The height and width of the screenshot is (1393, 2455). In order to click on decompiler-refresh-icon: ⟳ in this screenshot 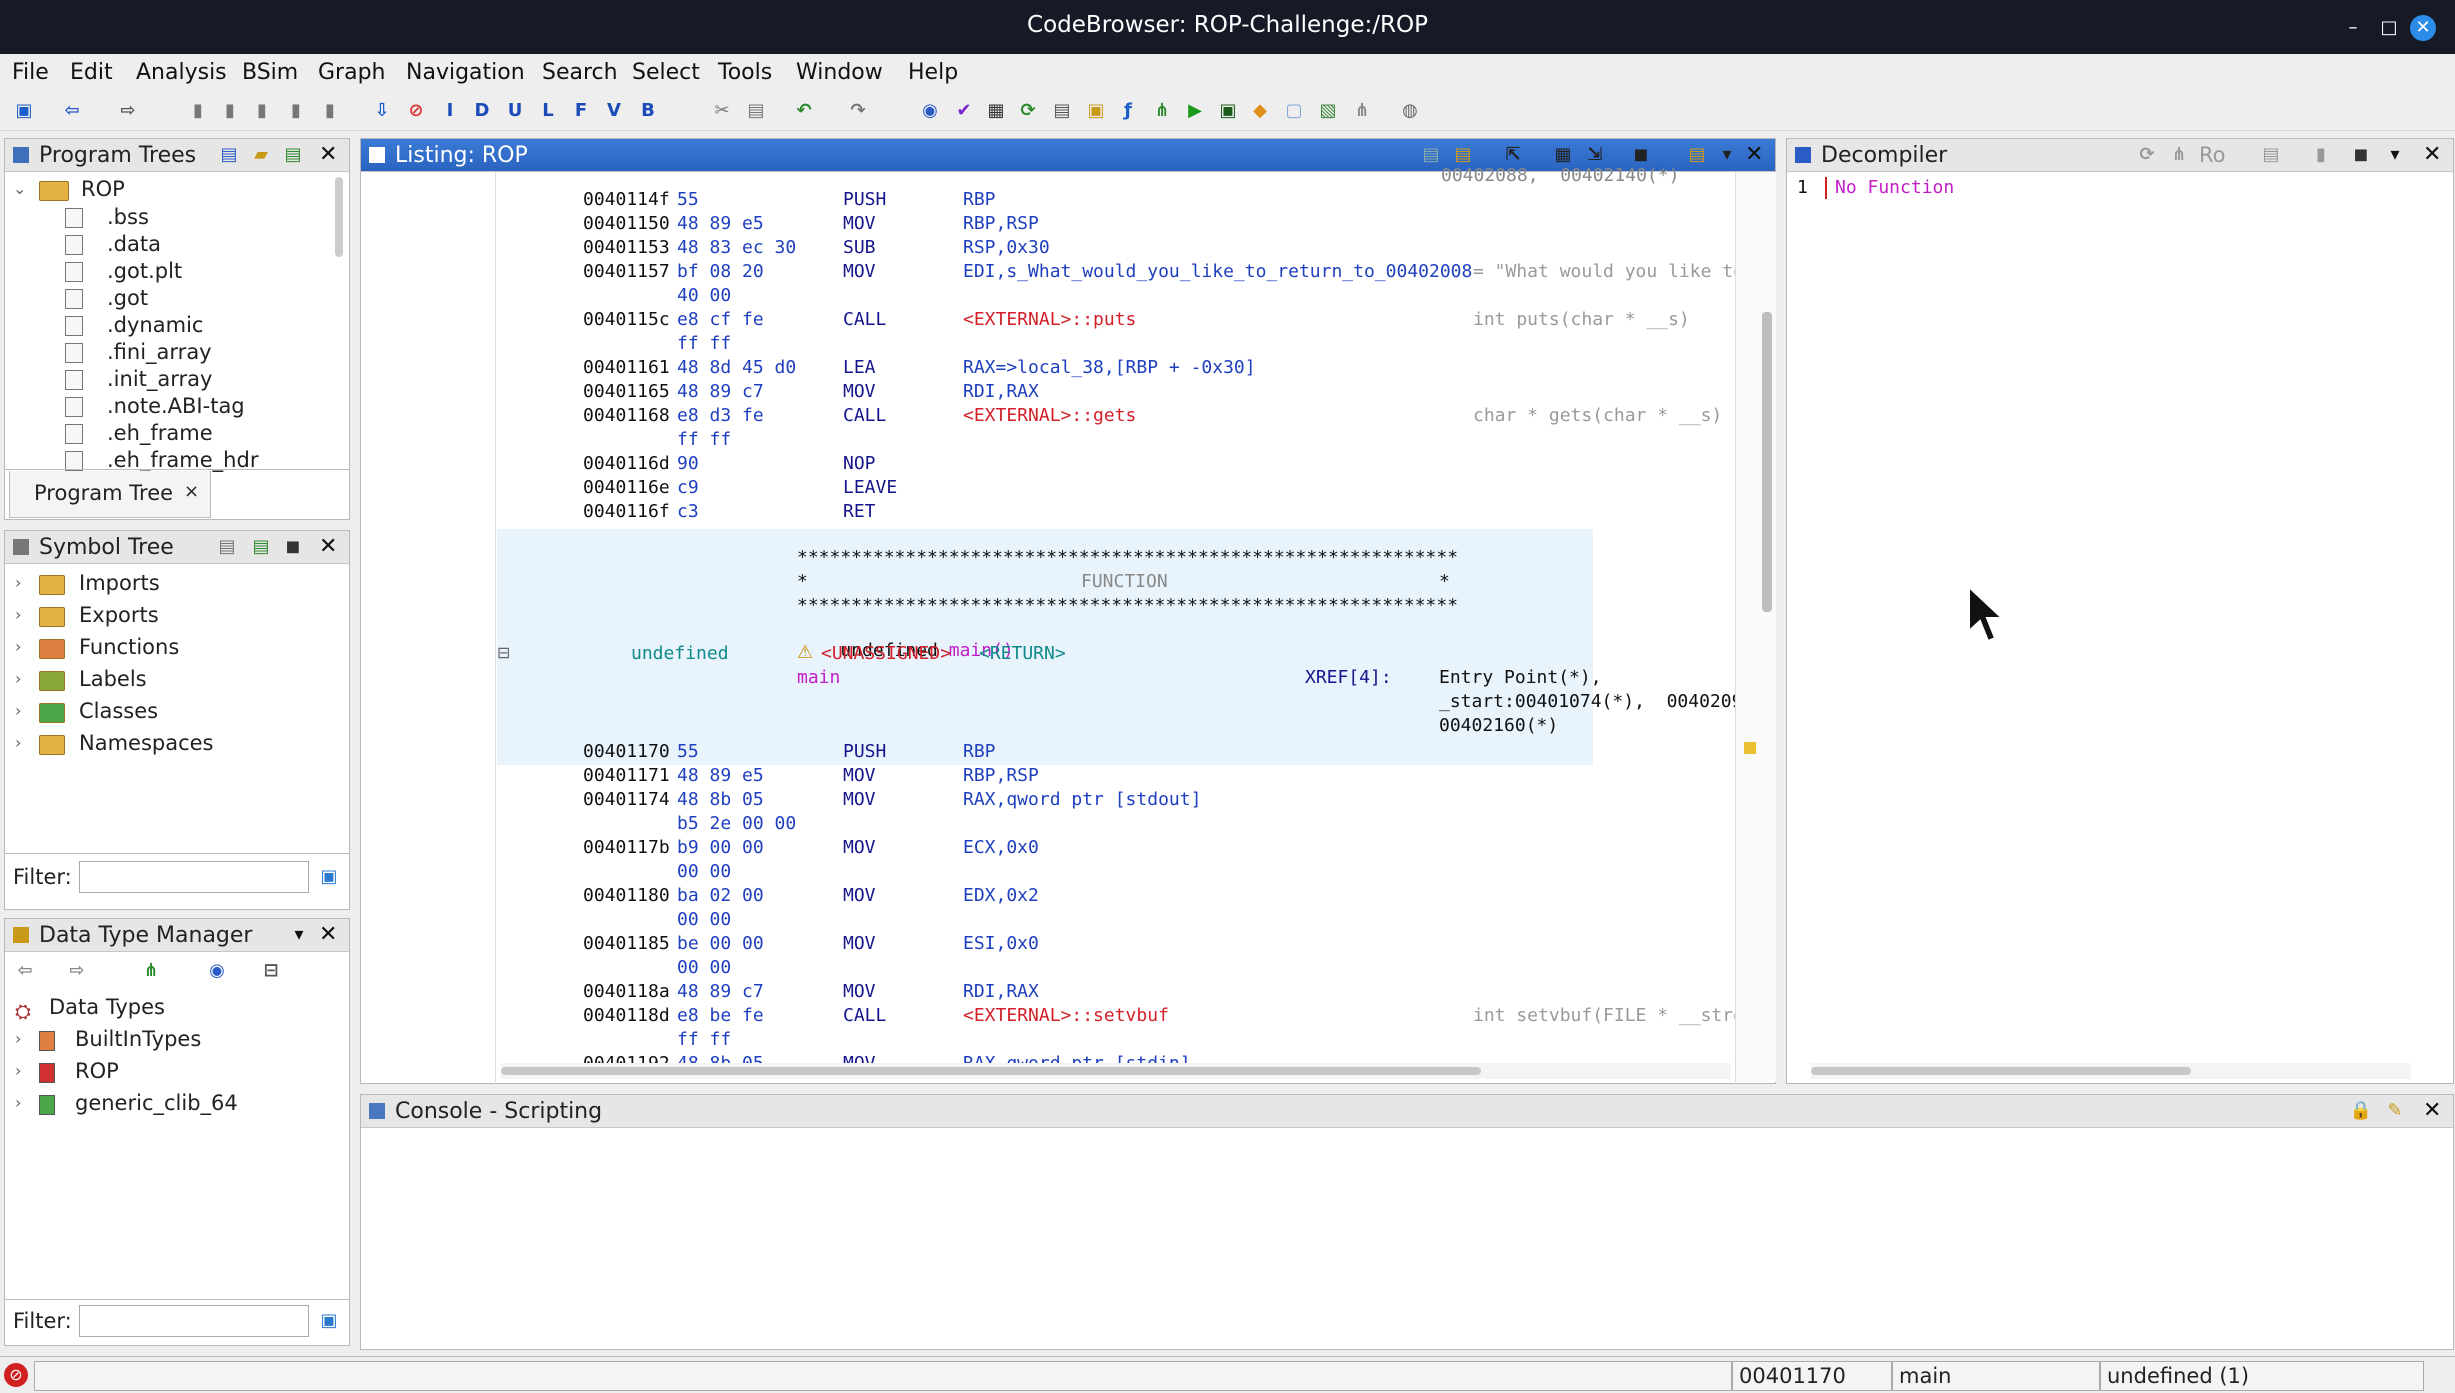, I will do `click(2147, 155)`.